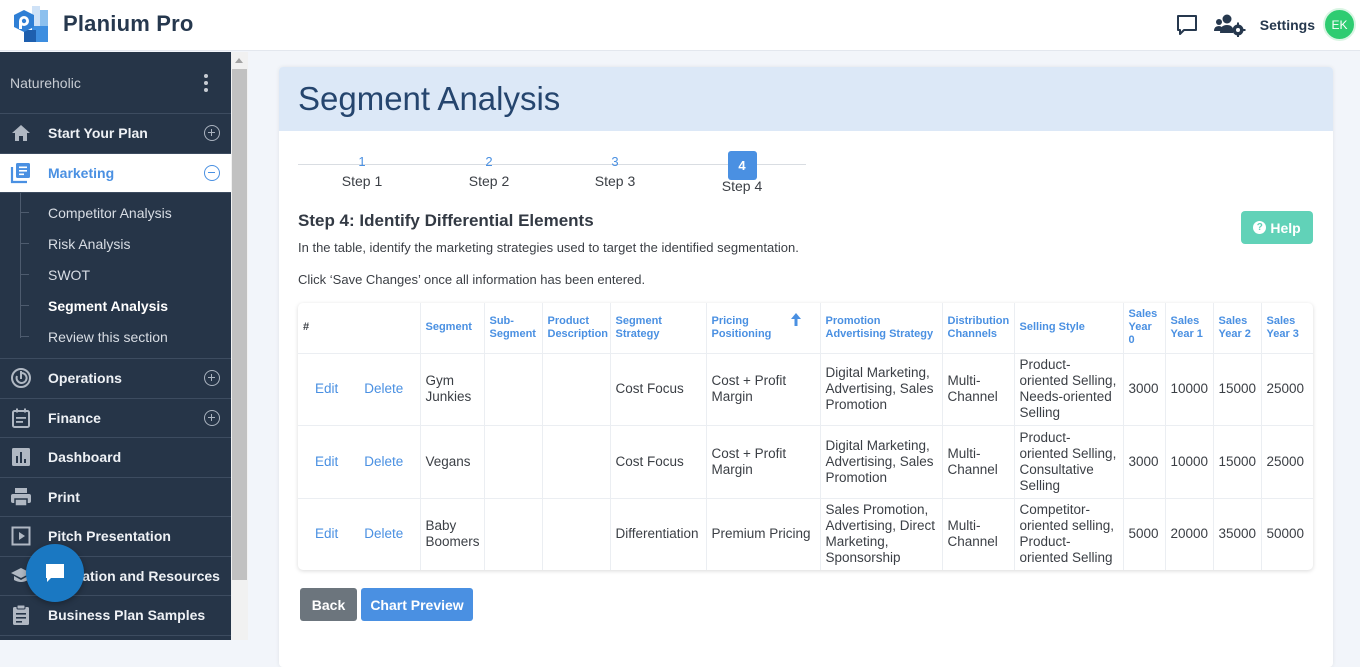  I want to click on column-header: Sub-Segment, so click(513, 328).